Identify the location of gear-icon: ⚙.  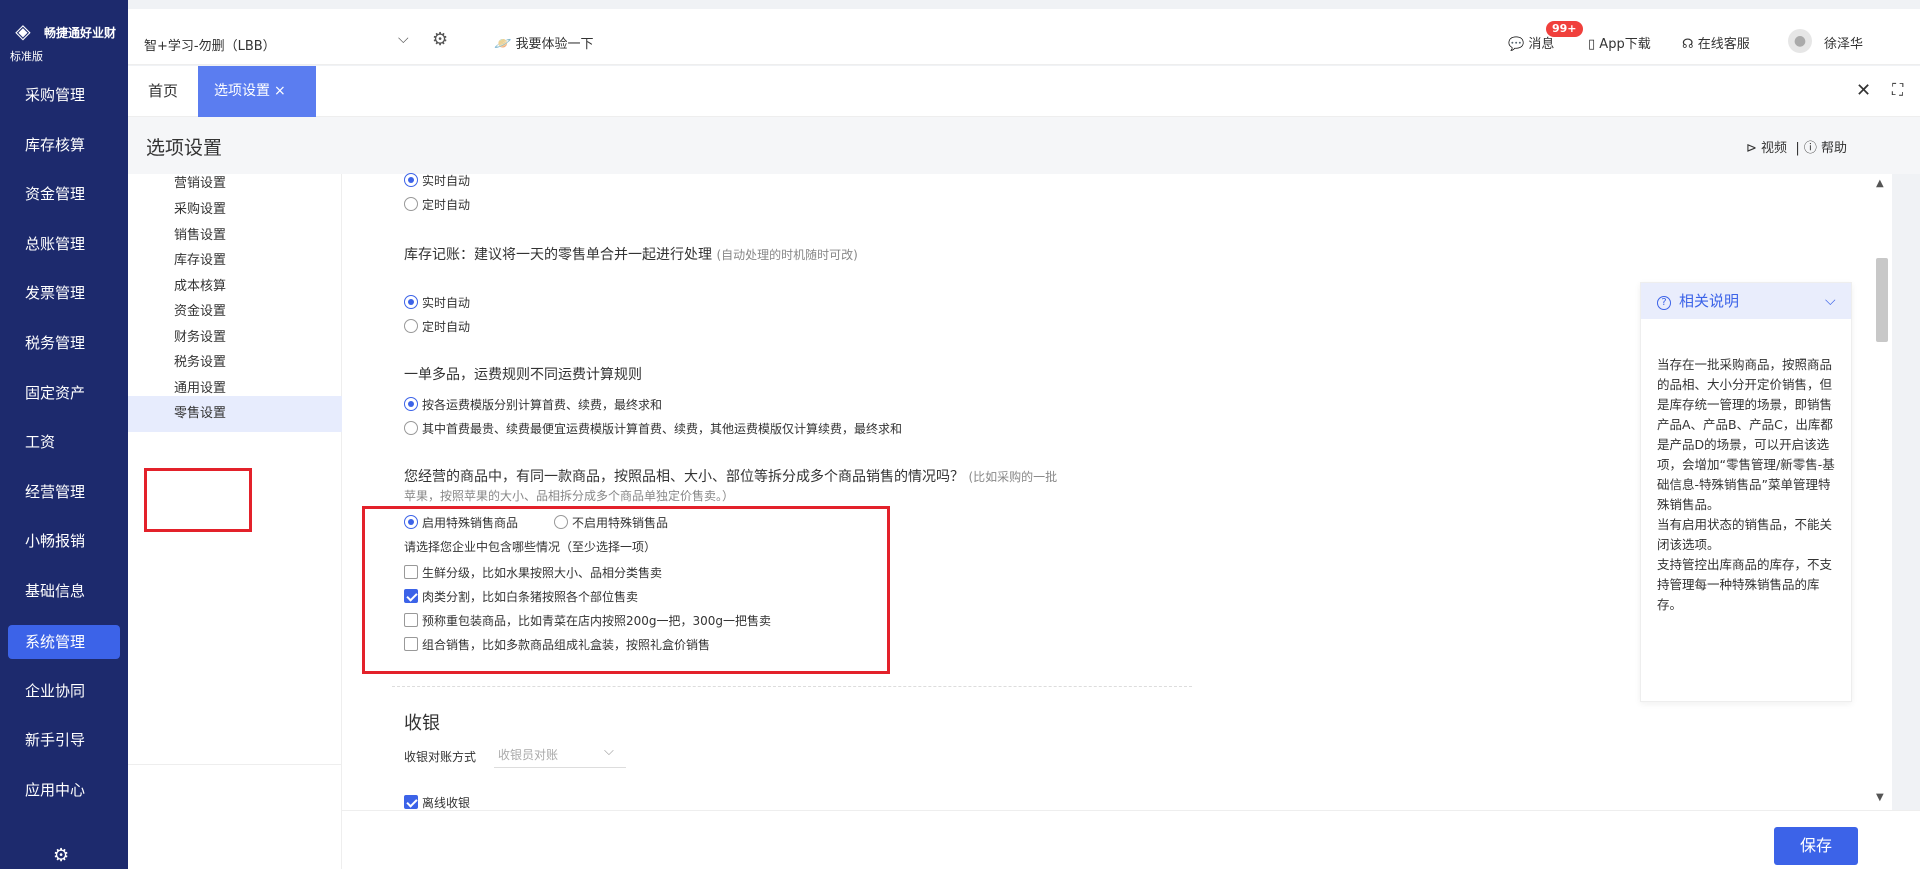
(61, 855).